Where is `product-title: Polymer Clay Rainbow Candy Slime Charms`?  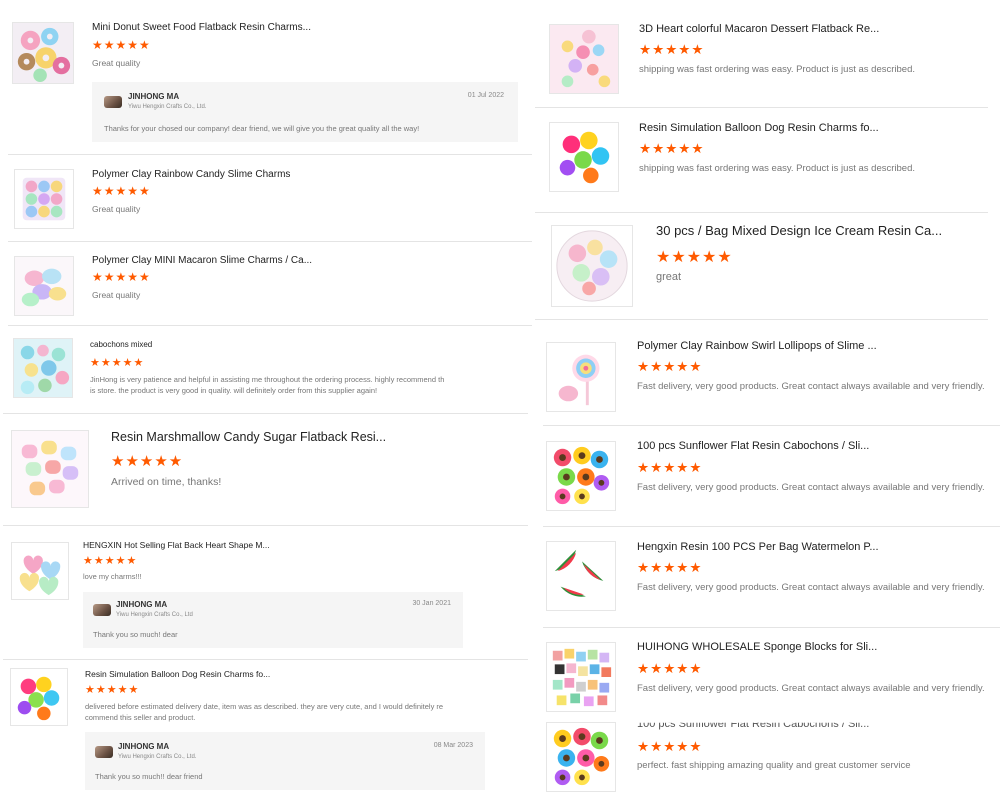
product-title: Polymer Clay Rainbow Candy Slime Charms is located at coordinates (191, 174).